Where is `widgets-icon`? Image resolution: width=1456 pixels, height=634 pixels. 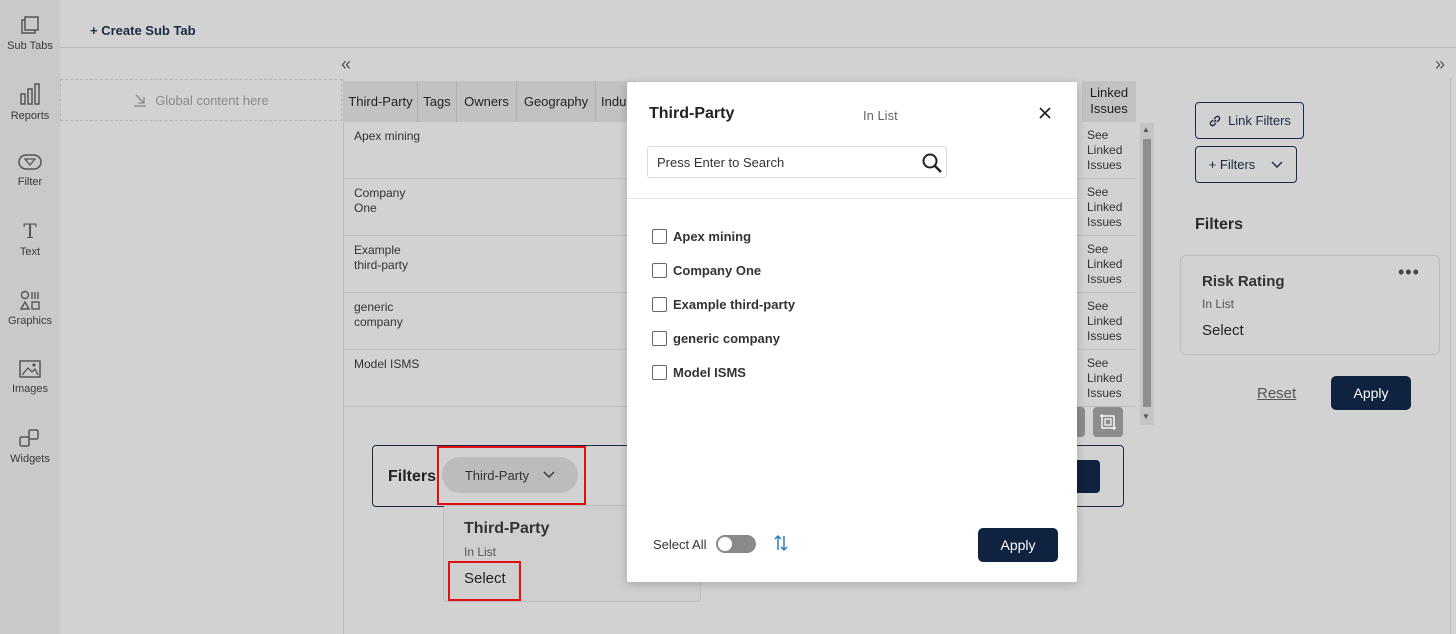 widgets-icon is located at coordinates (29, 438).